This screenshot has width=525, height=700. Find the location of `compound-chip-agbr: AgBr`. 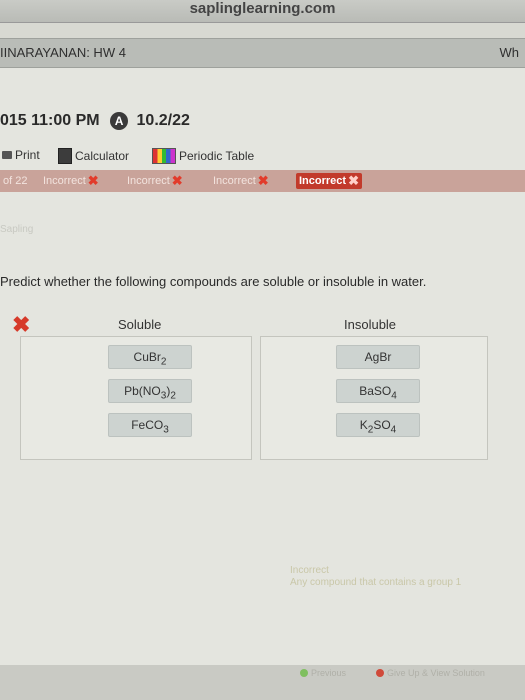

compound-chip-agbr: AgBr is located at coordinates (378, 357).